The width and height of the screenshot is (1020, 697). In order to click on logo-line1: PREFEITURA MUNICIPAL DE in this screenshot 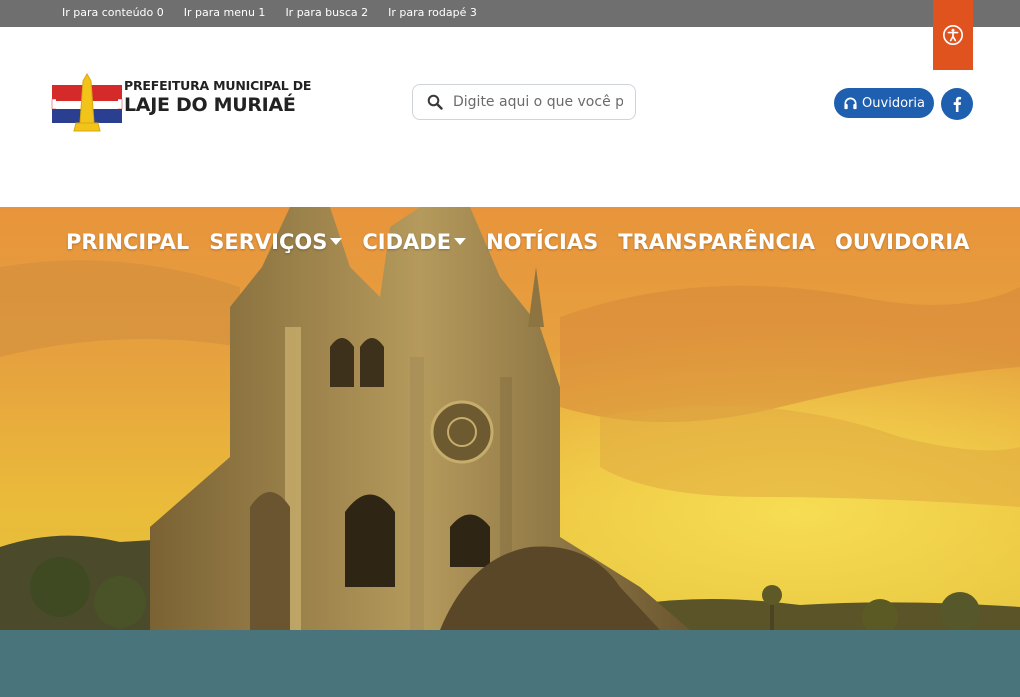, I will do `click(218, 85)`.